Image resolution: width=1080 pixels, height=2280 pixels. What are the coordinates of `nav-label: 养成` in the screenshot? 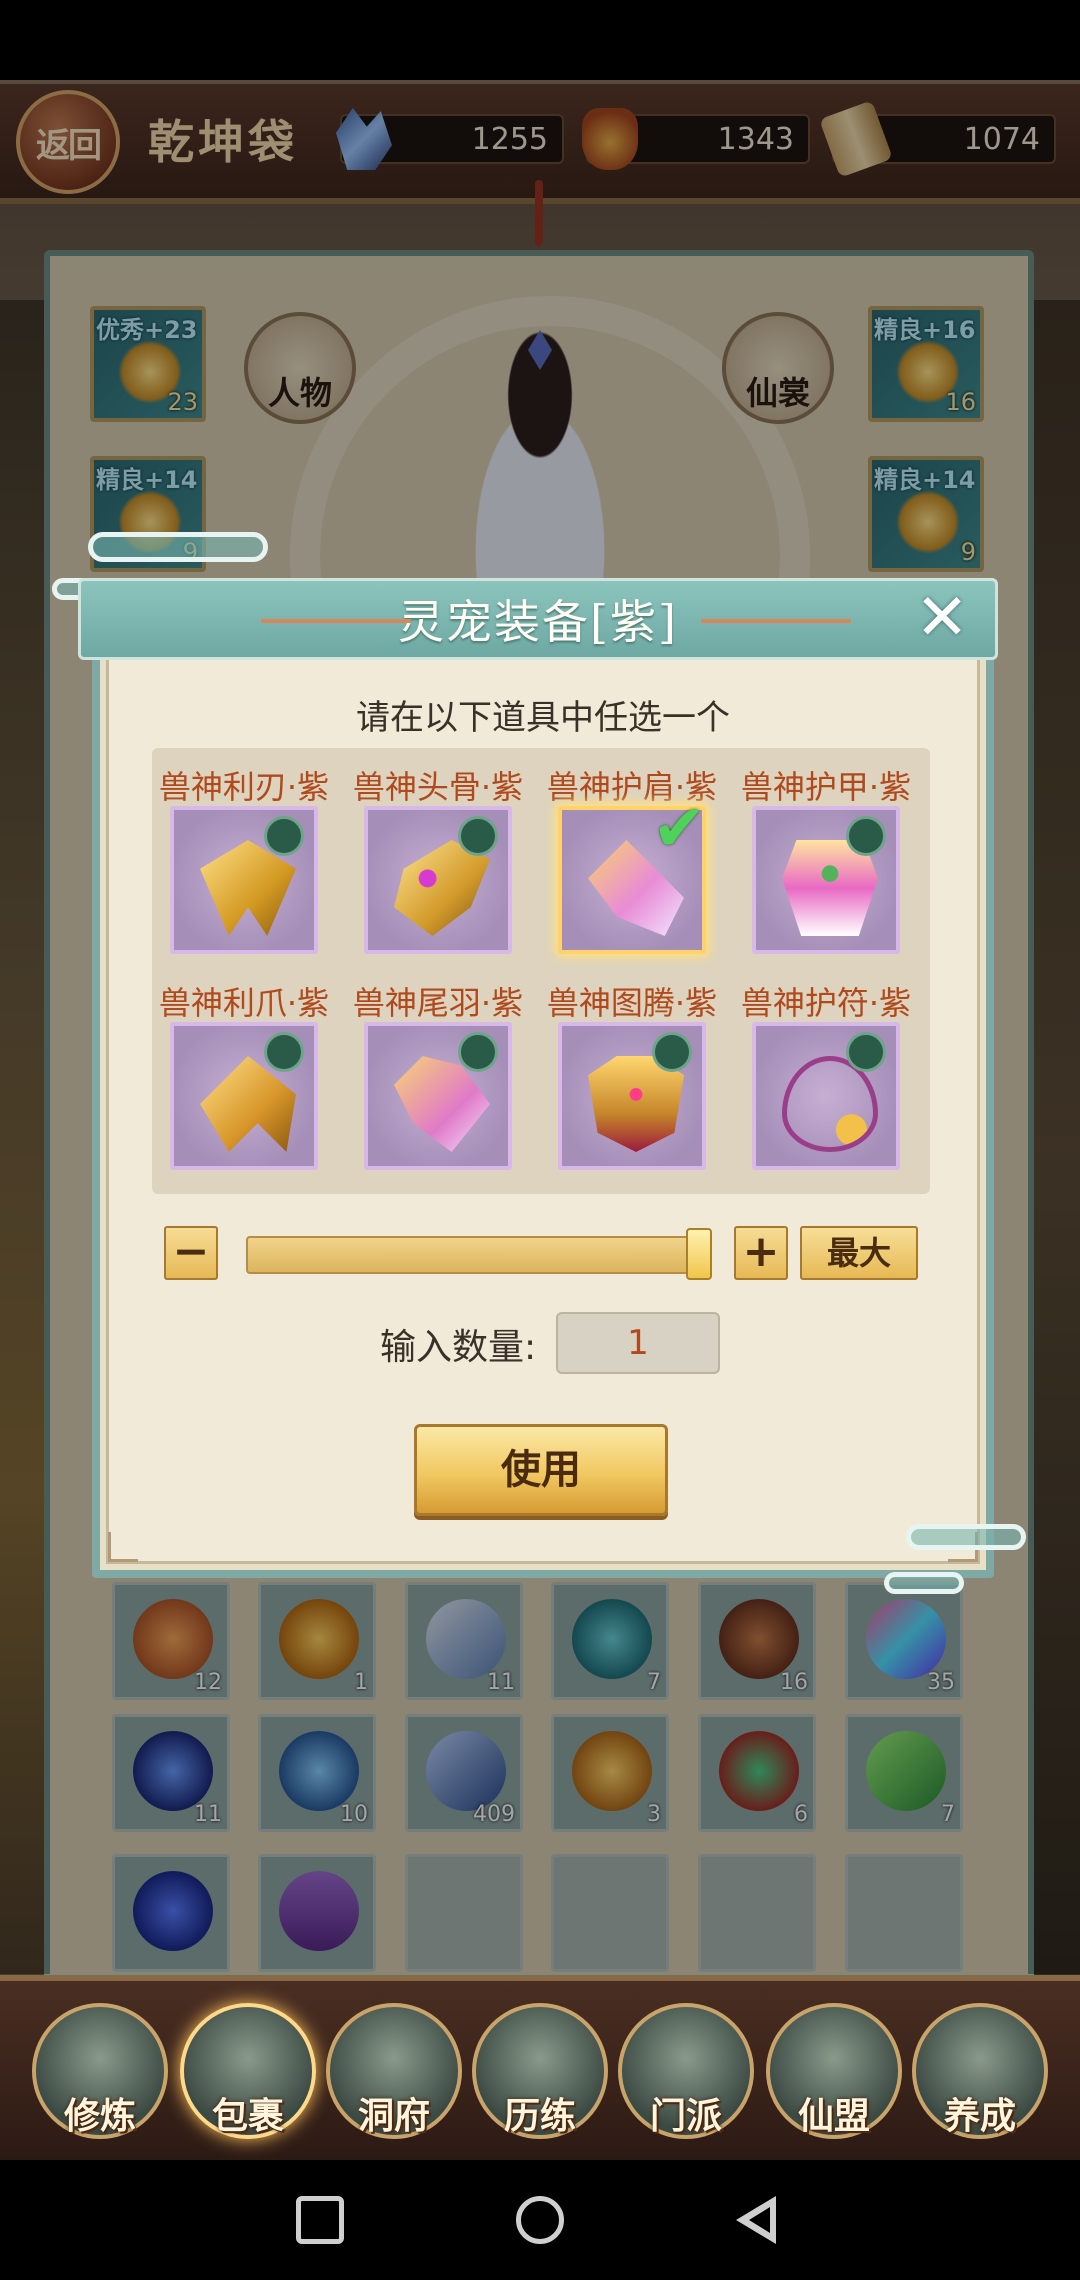 It's located at (979, 2116).